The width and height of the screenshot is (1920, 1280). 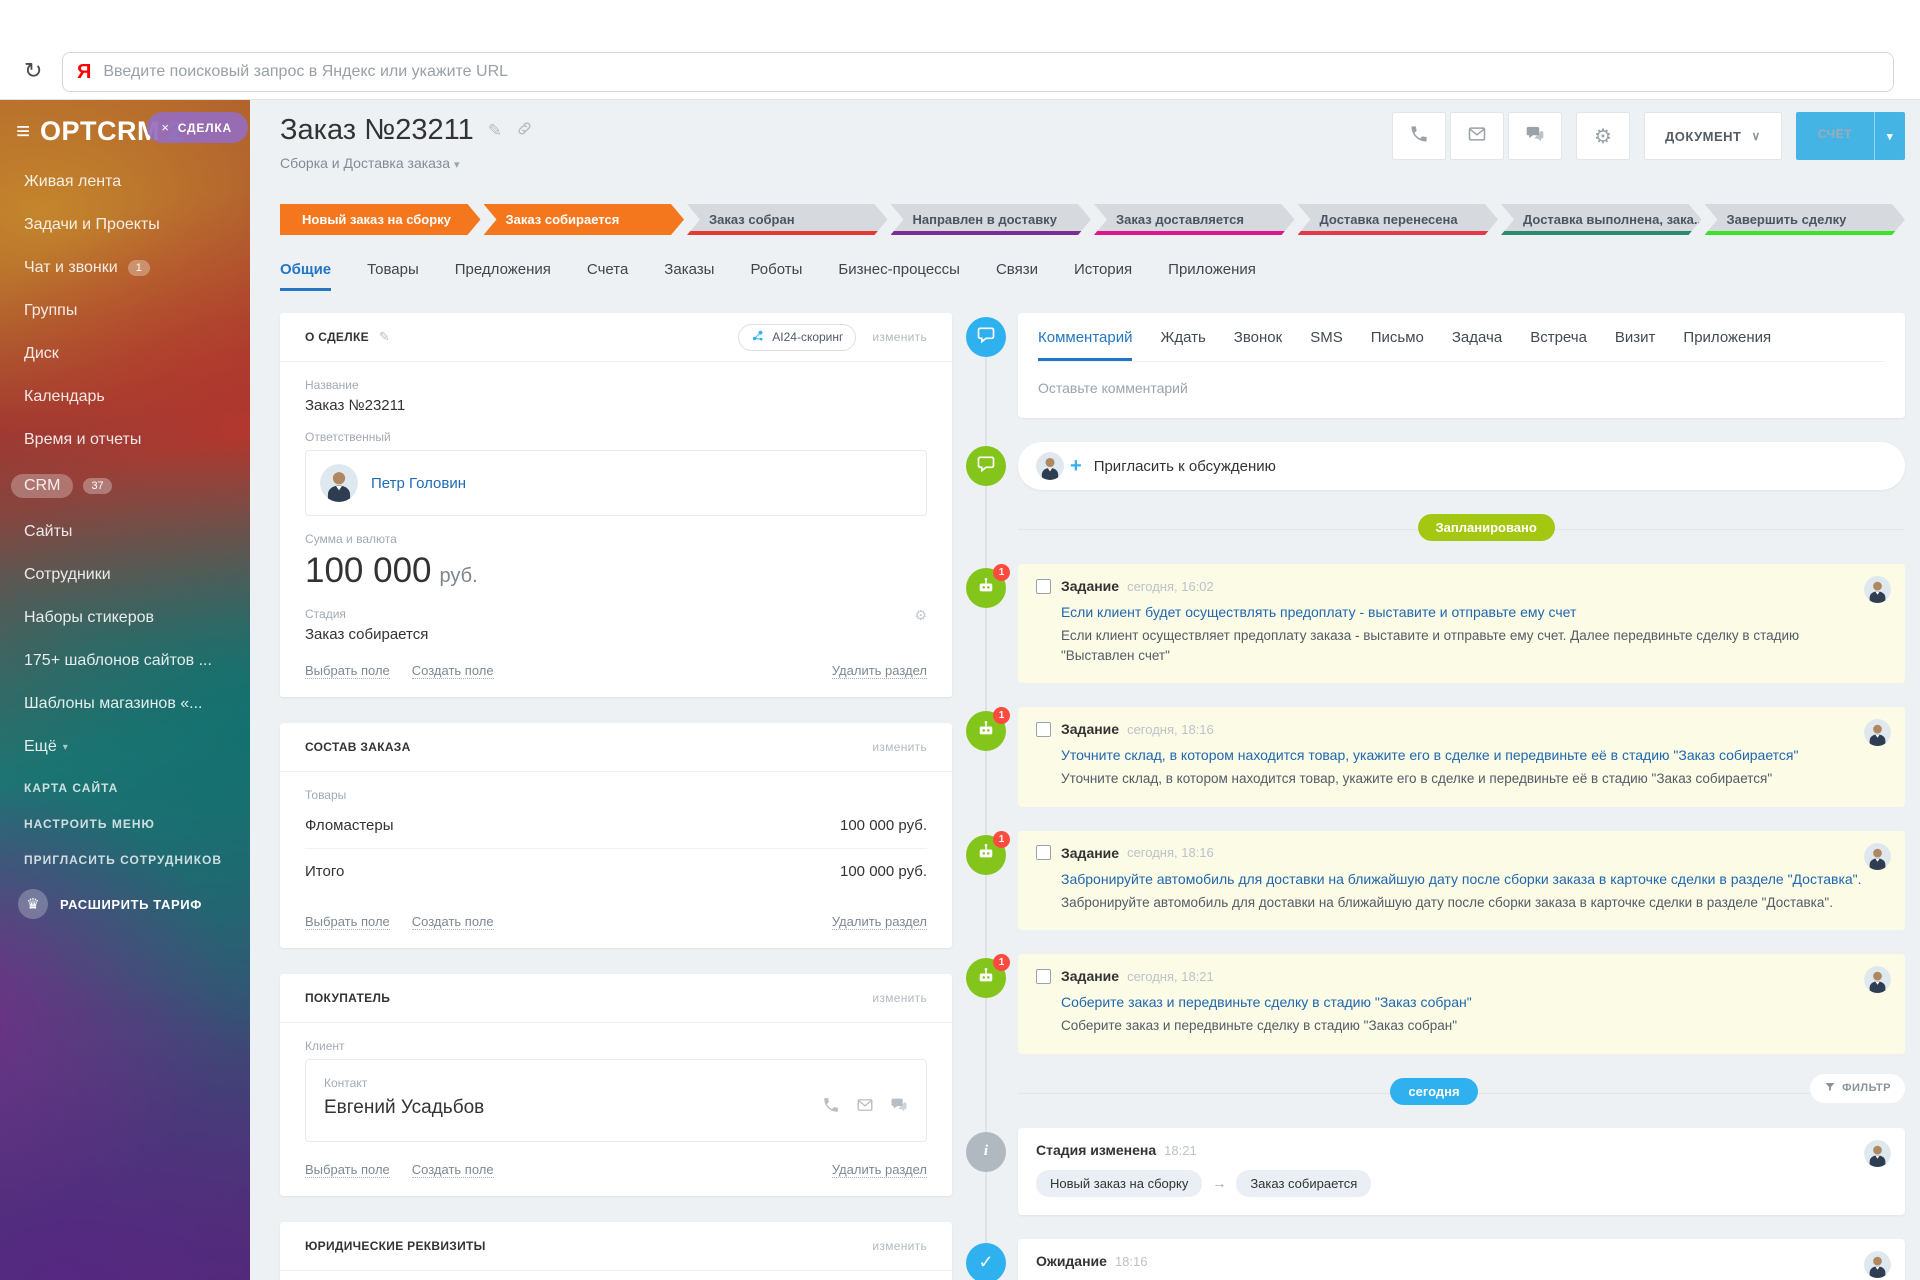 I want to click on sidebar-item-sites: Сайты, so click(x=125, y=532).